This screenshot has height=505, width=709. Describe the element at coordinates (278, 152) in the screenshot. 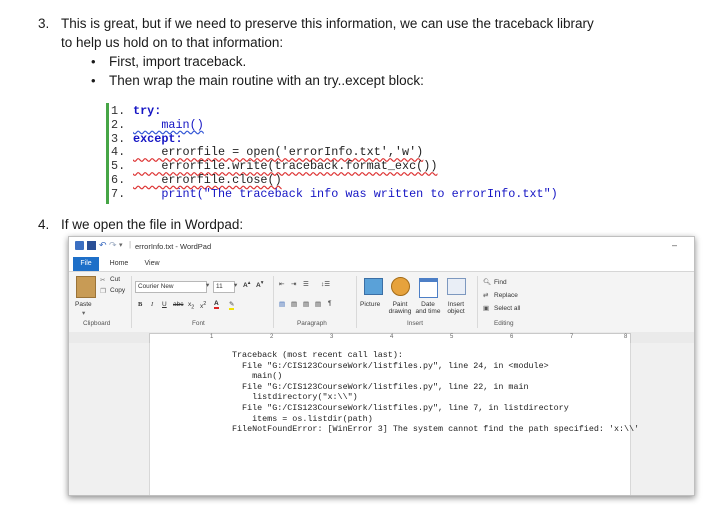

I see `code-line: errorfile = open('errorInfo.txt','w')` at that location.